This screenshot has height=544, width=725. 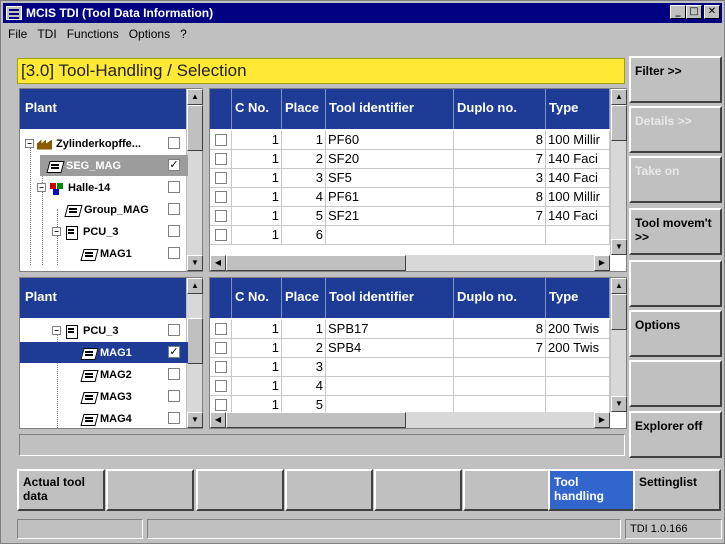 I want to click on menu-file: File, so click(x=17, y=34).